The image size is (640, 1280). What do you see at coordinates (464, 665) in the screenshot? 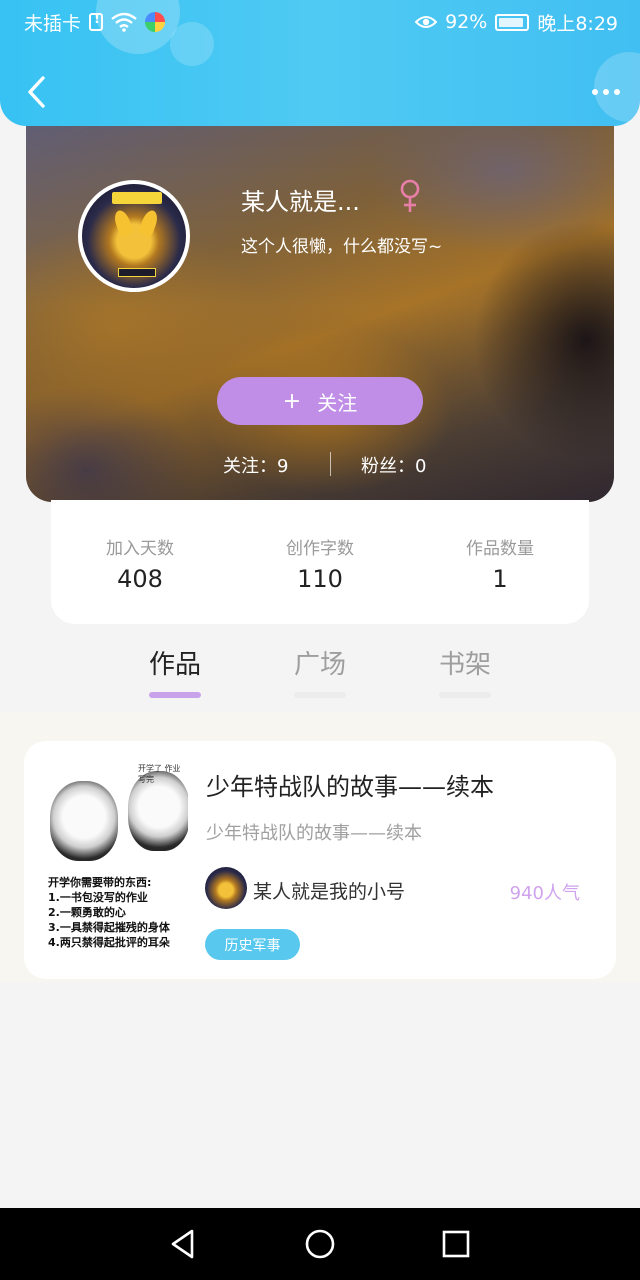
I see `tab-label: 书架` at bounding box center [464, 665].